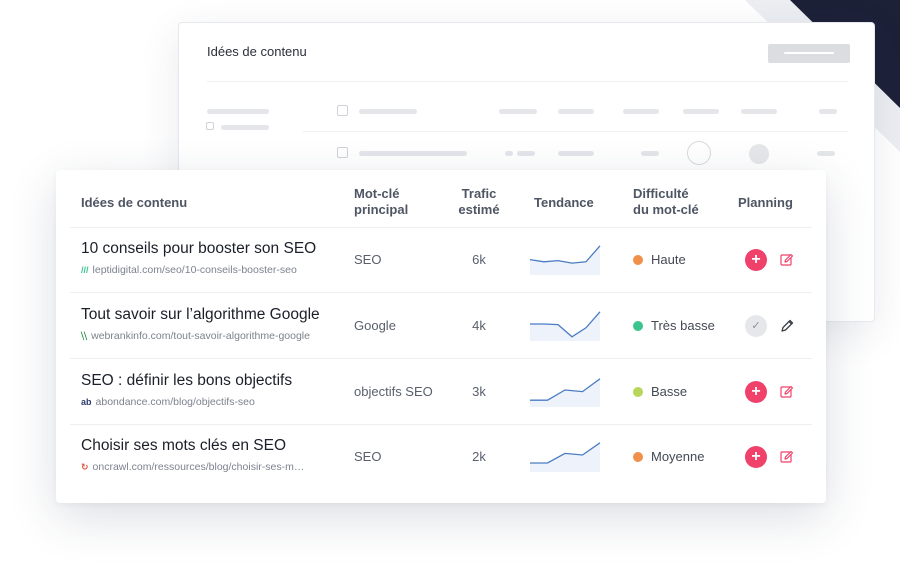 The image size is (900, 570). I want to click on idea-title: Tout savoir sur l’algorithme Google, so click(200, 315).